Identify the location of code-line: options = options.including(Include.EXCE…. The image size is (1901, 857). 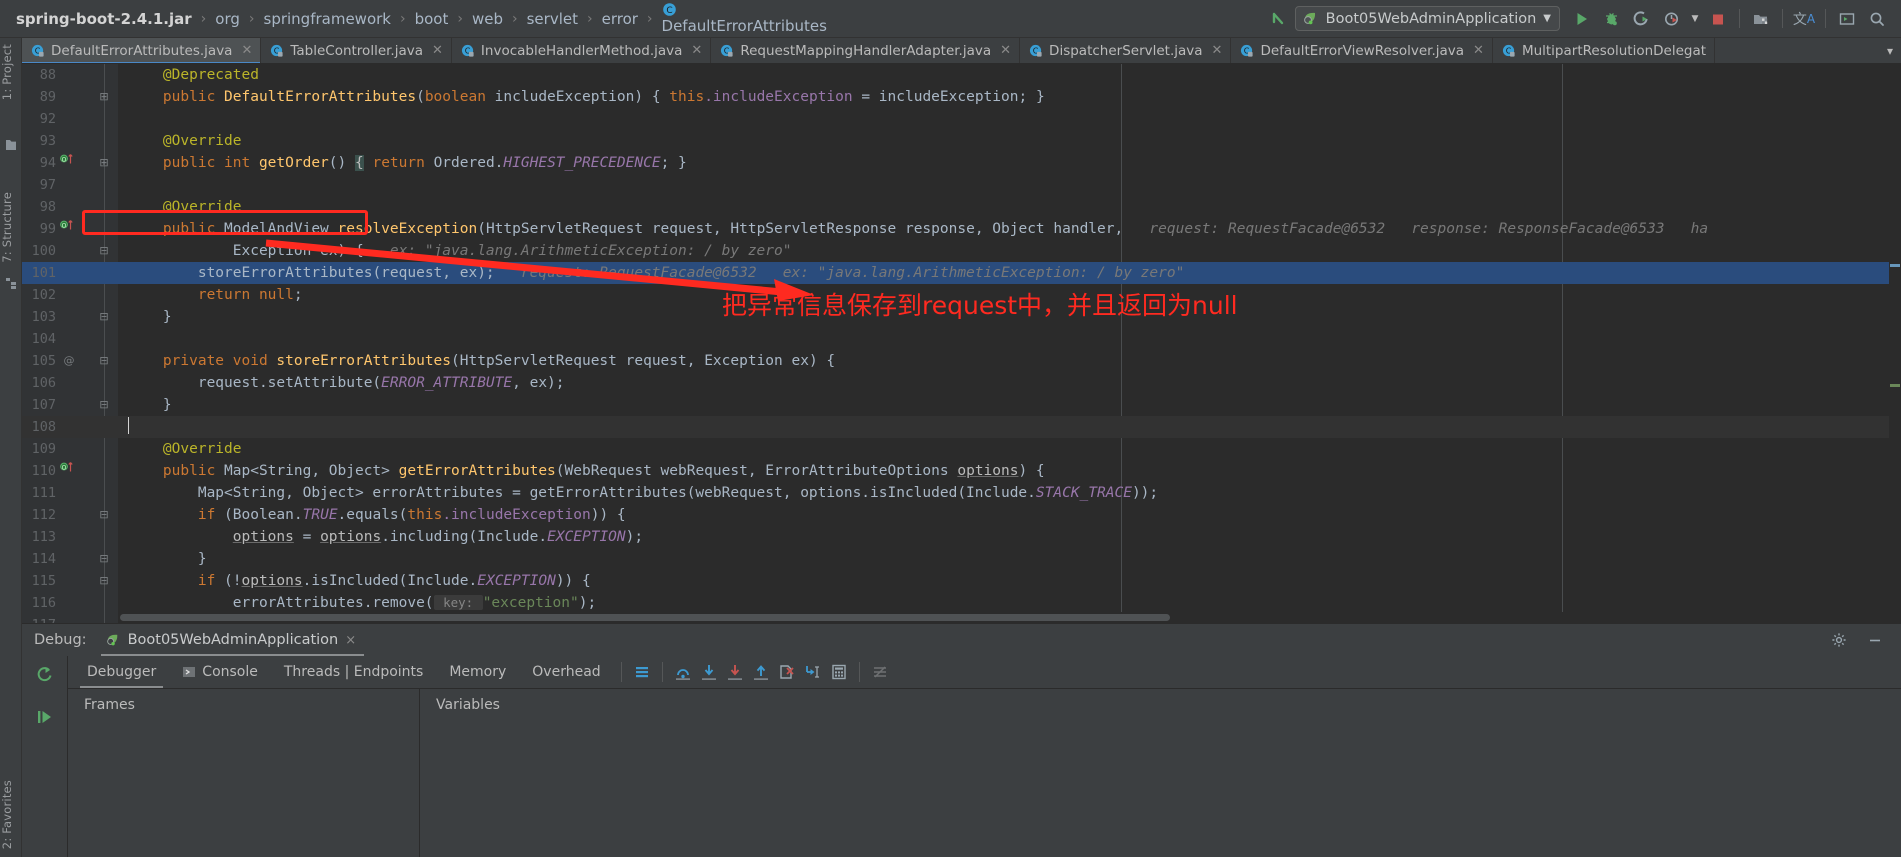
(1009, 537).